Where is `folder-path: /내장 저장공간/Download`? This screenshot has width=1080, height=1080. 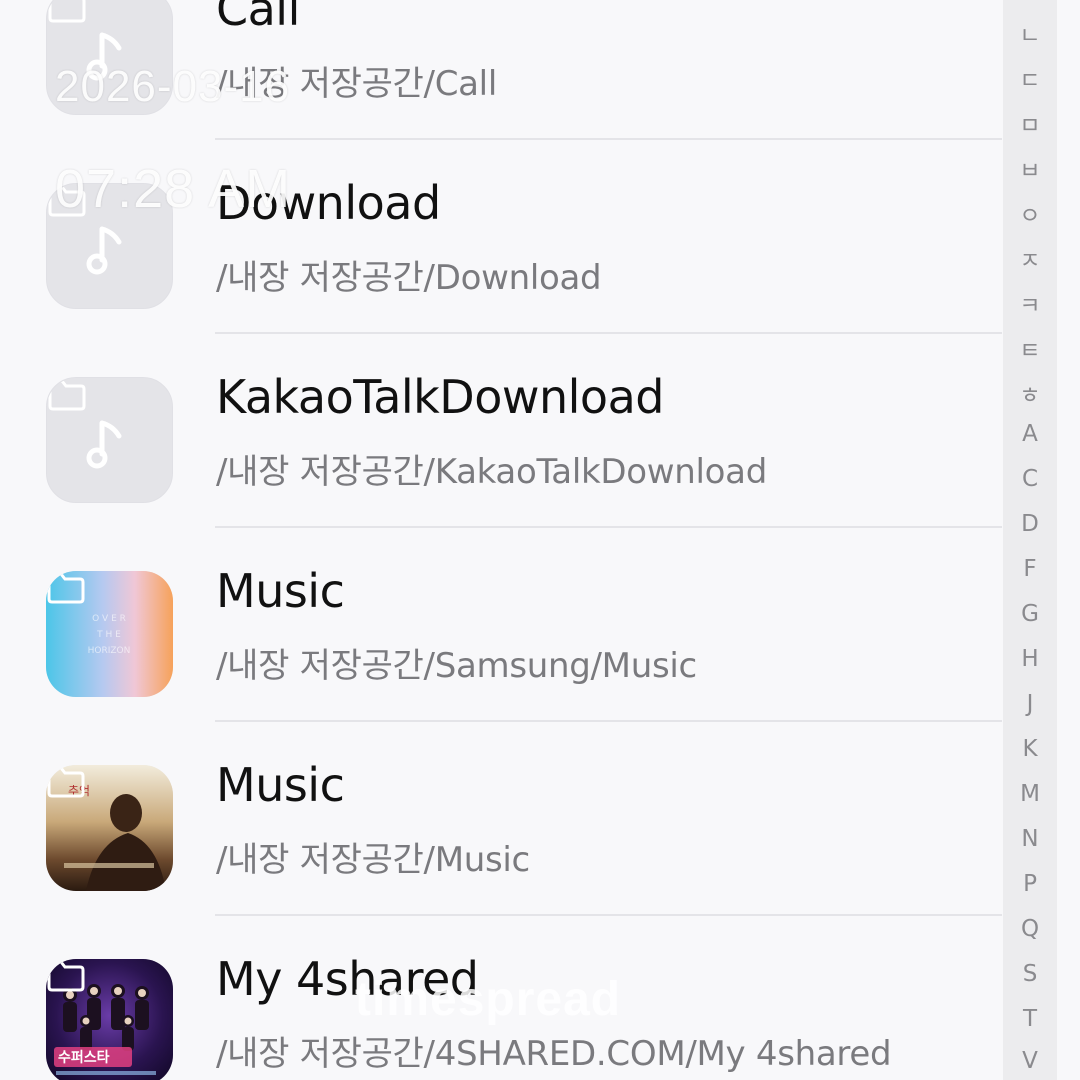
folder-path: /내장 저장공간/Download is located at coordinates (409, 278).